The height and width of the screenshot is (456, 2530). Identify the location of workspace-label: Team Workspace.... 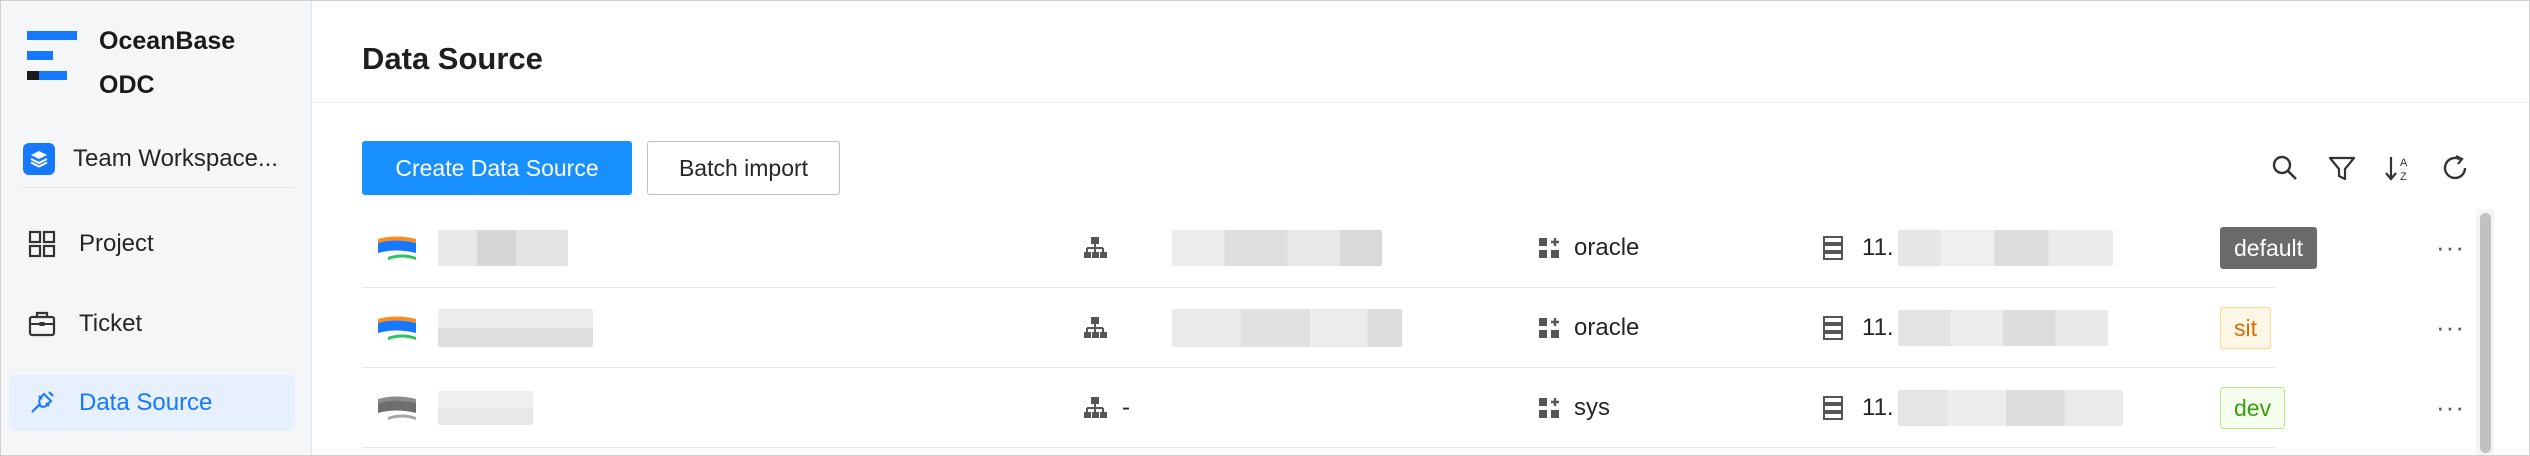
(175, 158).